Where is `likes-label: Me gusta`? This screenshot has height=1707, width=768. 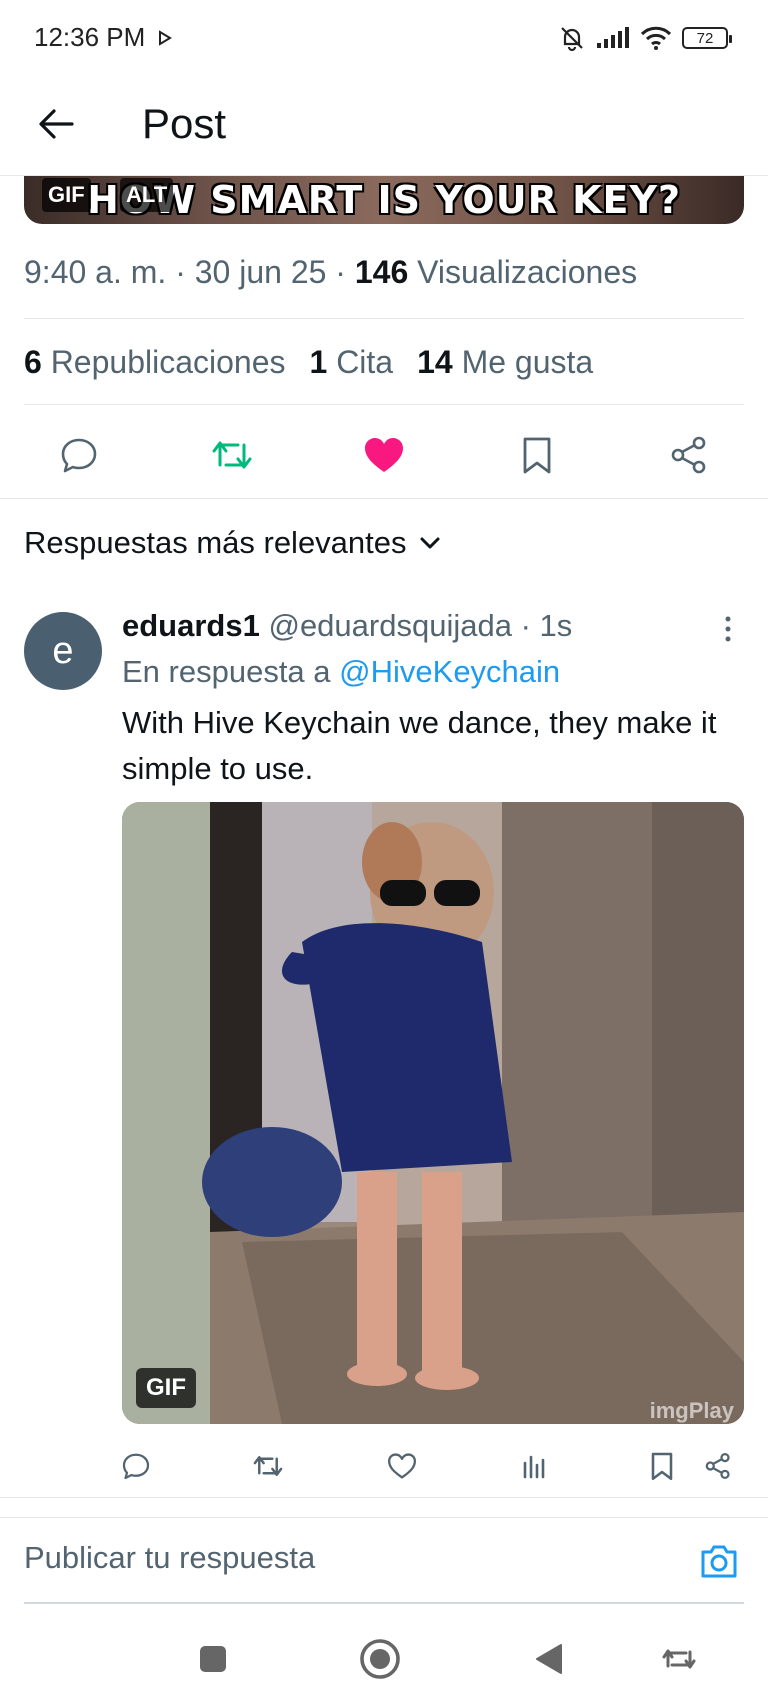
likes-label: Me gusta is located at coordinates (527, 362).